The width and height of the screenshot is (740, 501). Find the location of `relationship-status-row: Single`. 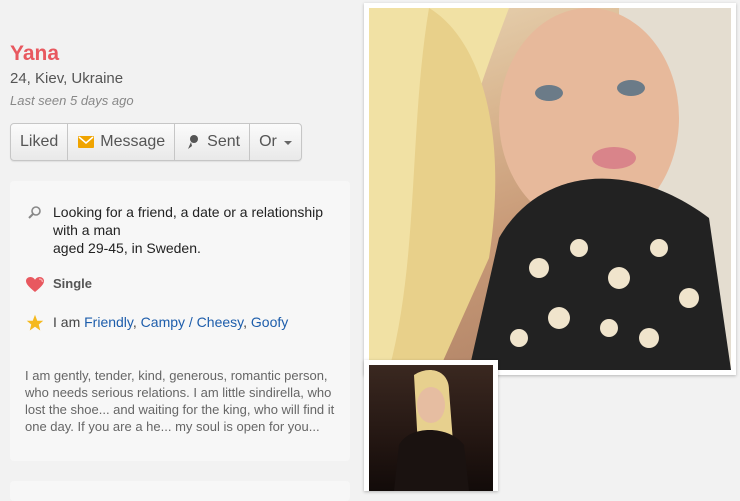

relationship-status-row: Single is located at coordinates (59, 285).